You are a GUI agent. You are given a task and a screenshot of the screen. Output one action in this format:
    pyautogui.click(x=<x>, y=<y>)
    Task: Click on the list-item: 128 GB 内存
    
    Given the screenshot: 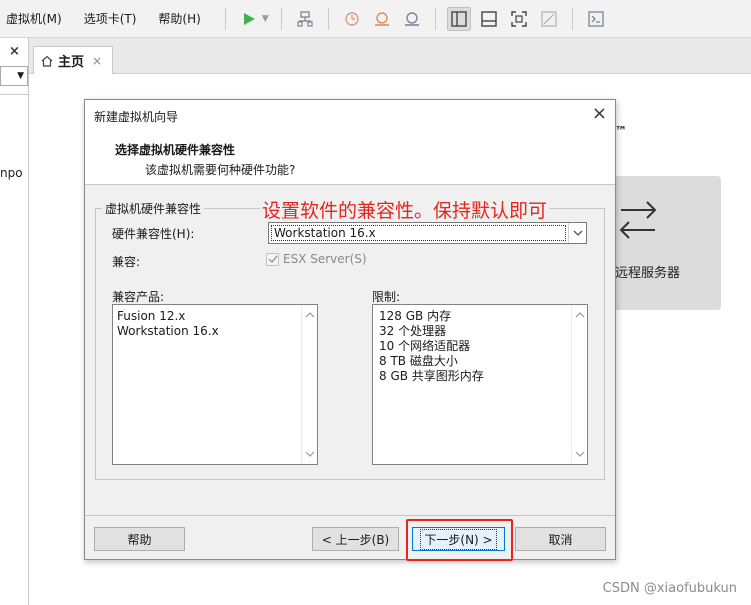 What is the action you would take?
    pyautogui.click(x=415, y=316)
    